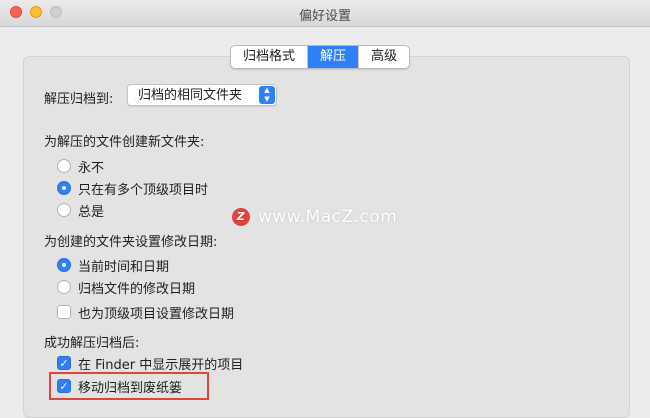  I want to click on option-label: 当前时间和日期, so click(124, 267).